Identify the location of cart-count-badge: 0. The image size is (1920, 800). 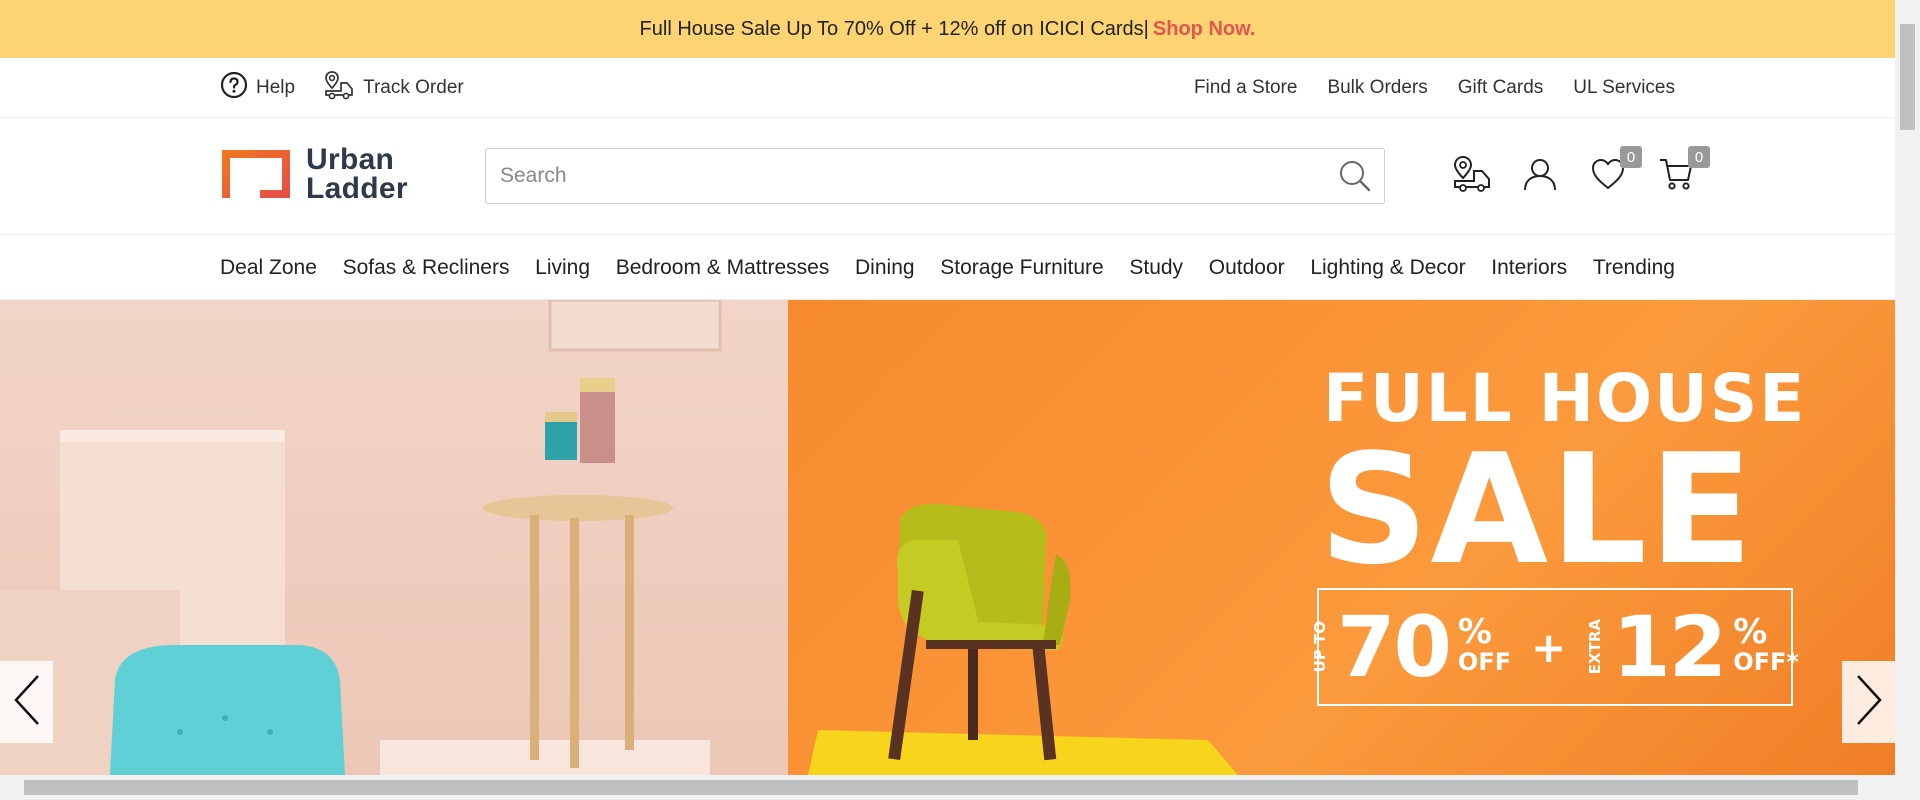
(1699, 157).